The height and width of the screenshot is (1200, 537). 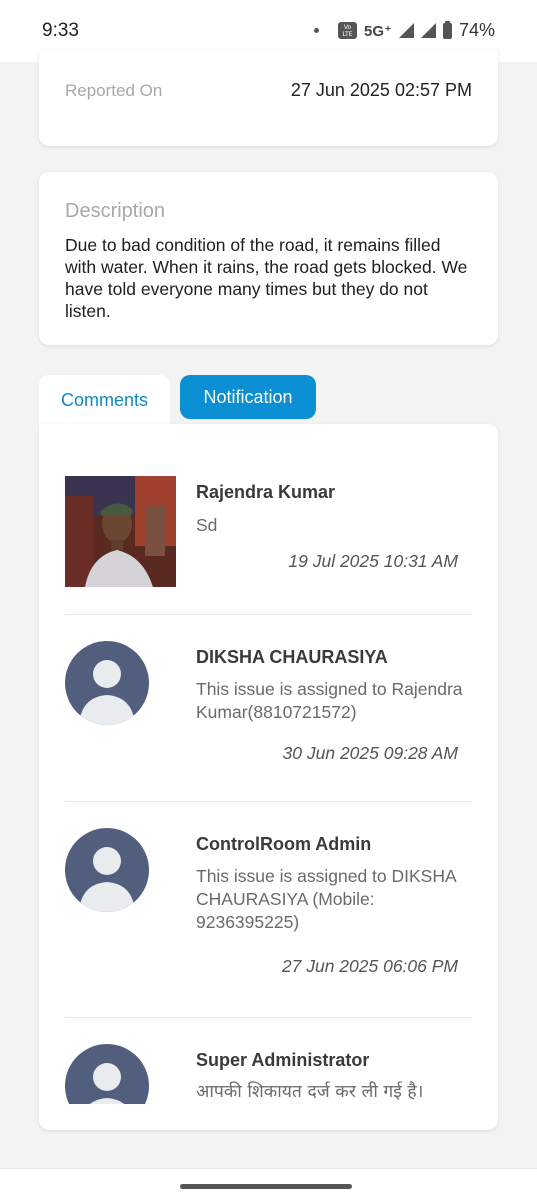 I want to click on tab-comments: Comments, so click(x=104, y=401).